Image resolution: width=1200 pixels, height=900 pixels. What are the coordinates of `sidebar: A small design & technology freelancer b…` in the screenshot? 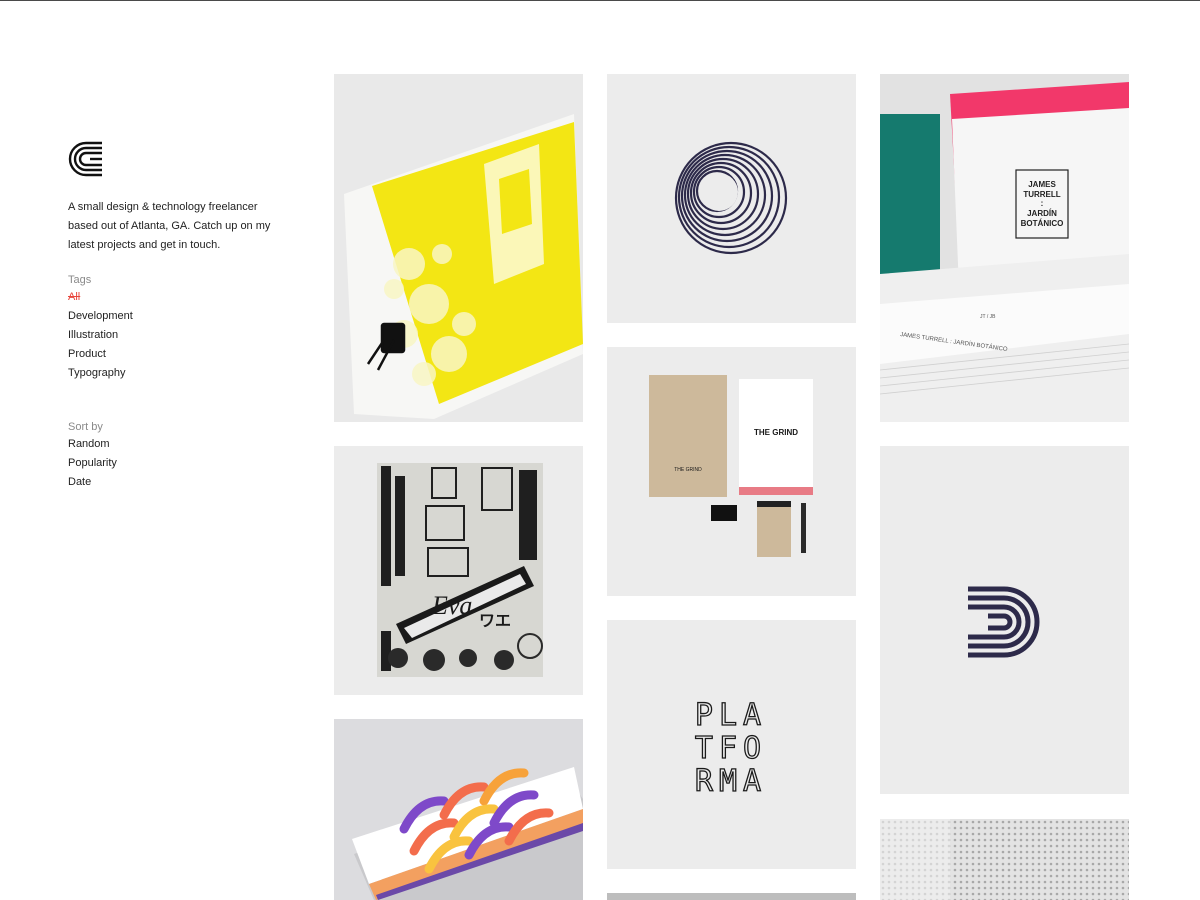 It's located at (173, 316).